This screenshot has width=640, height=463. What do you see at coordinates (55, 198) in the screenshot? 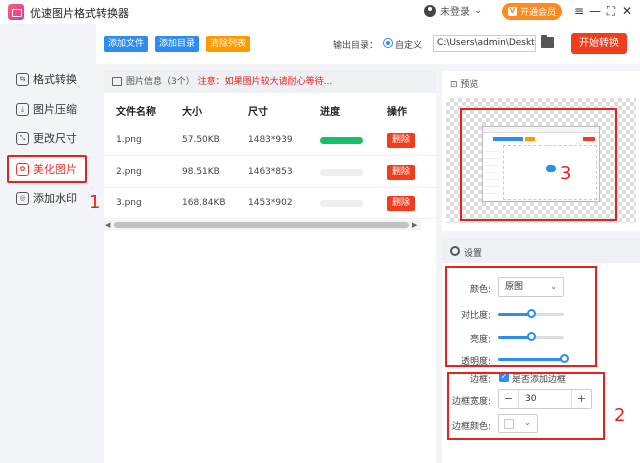
I see `sidebar-item-label: 添加水印` at bounding box center [55, 198].